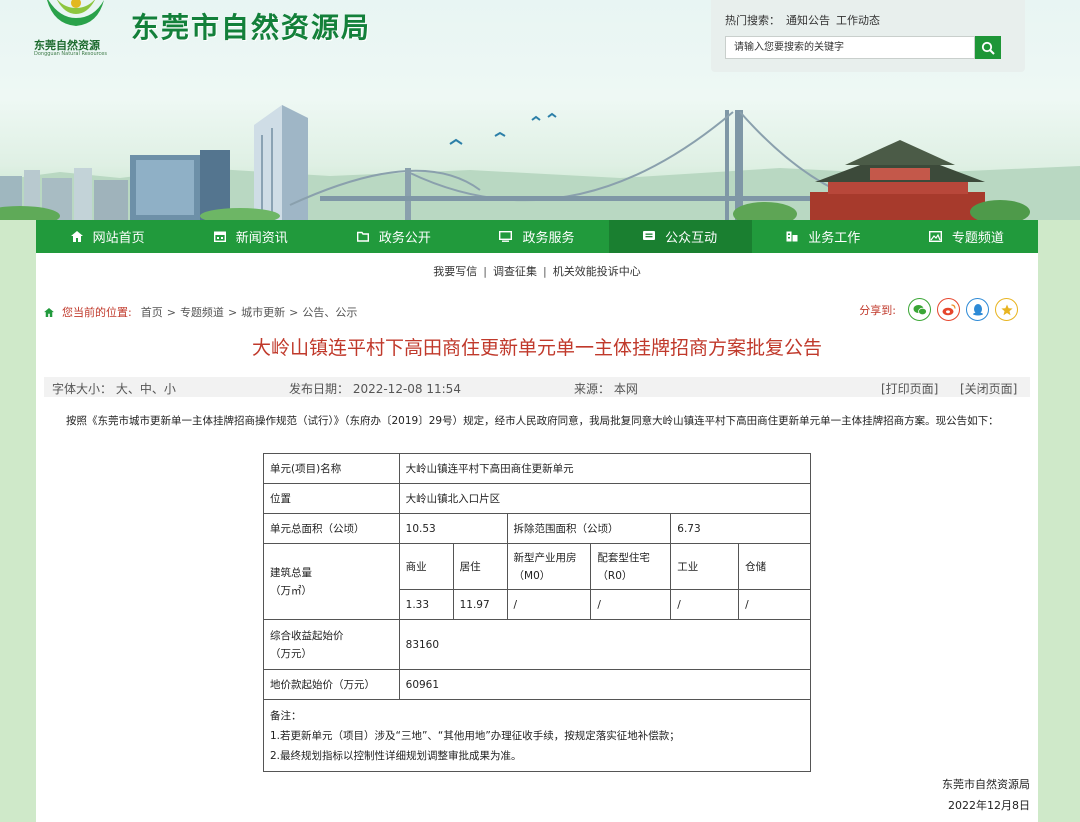  What do you see at coordinates (631, 566) in the screenshot?
I see `table-cell: 配套型住宅（R0）` at bounding box center [631, 566].